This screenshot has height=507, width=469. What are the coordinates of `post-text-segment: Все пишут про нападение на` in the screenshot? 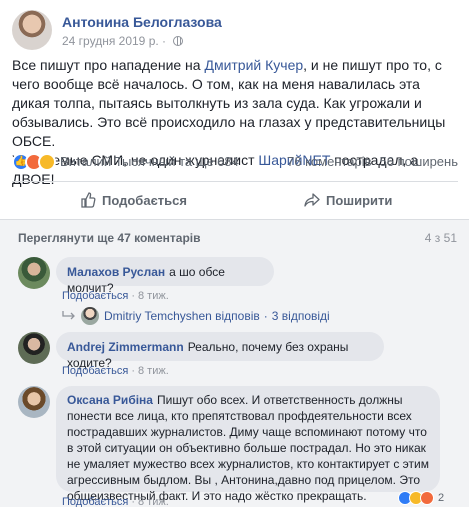 It's located at (108, 65).